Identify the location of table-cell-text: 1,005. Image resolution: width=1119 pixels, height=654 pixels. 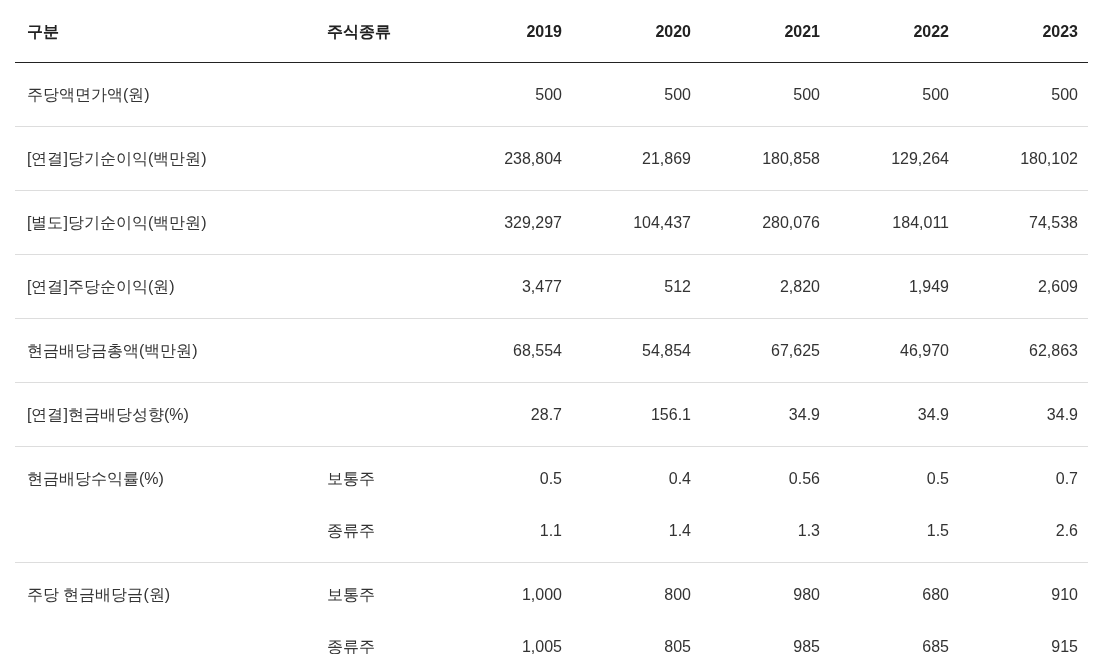
(541, 645).